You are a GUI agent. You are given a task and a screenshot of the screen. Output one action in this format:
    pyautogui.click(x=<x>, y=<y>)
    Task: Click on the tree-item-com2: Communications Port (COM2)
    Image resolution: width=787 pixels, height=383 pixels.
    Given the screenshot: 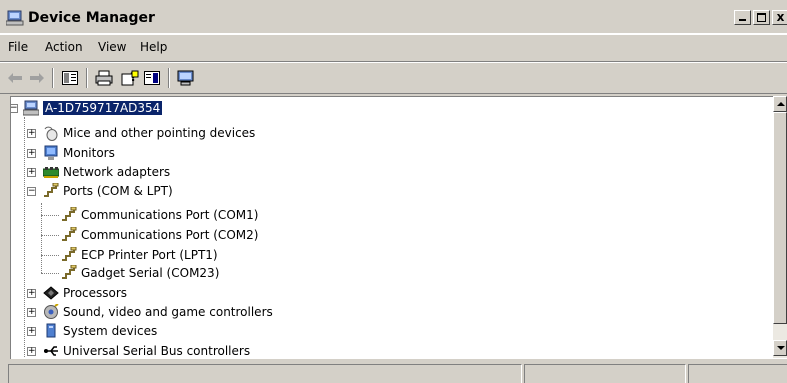 What is the action you would take?
    pyautogui.click(x=159, y=235)
    